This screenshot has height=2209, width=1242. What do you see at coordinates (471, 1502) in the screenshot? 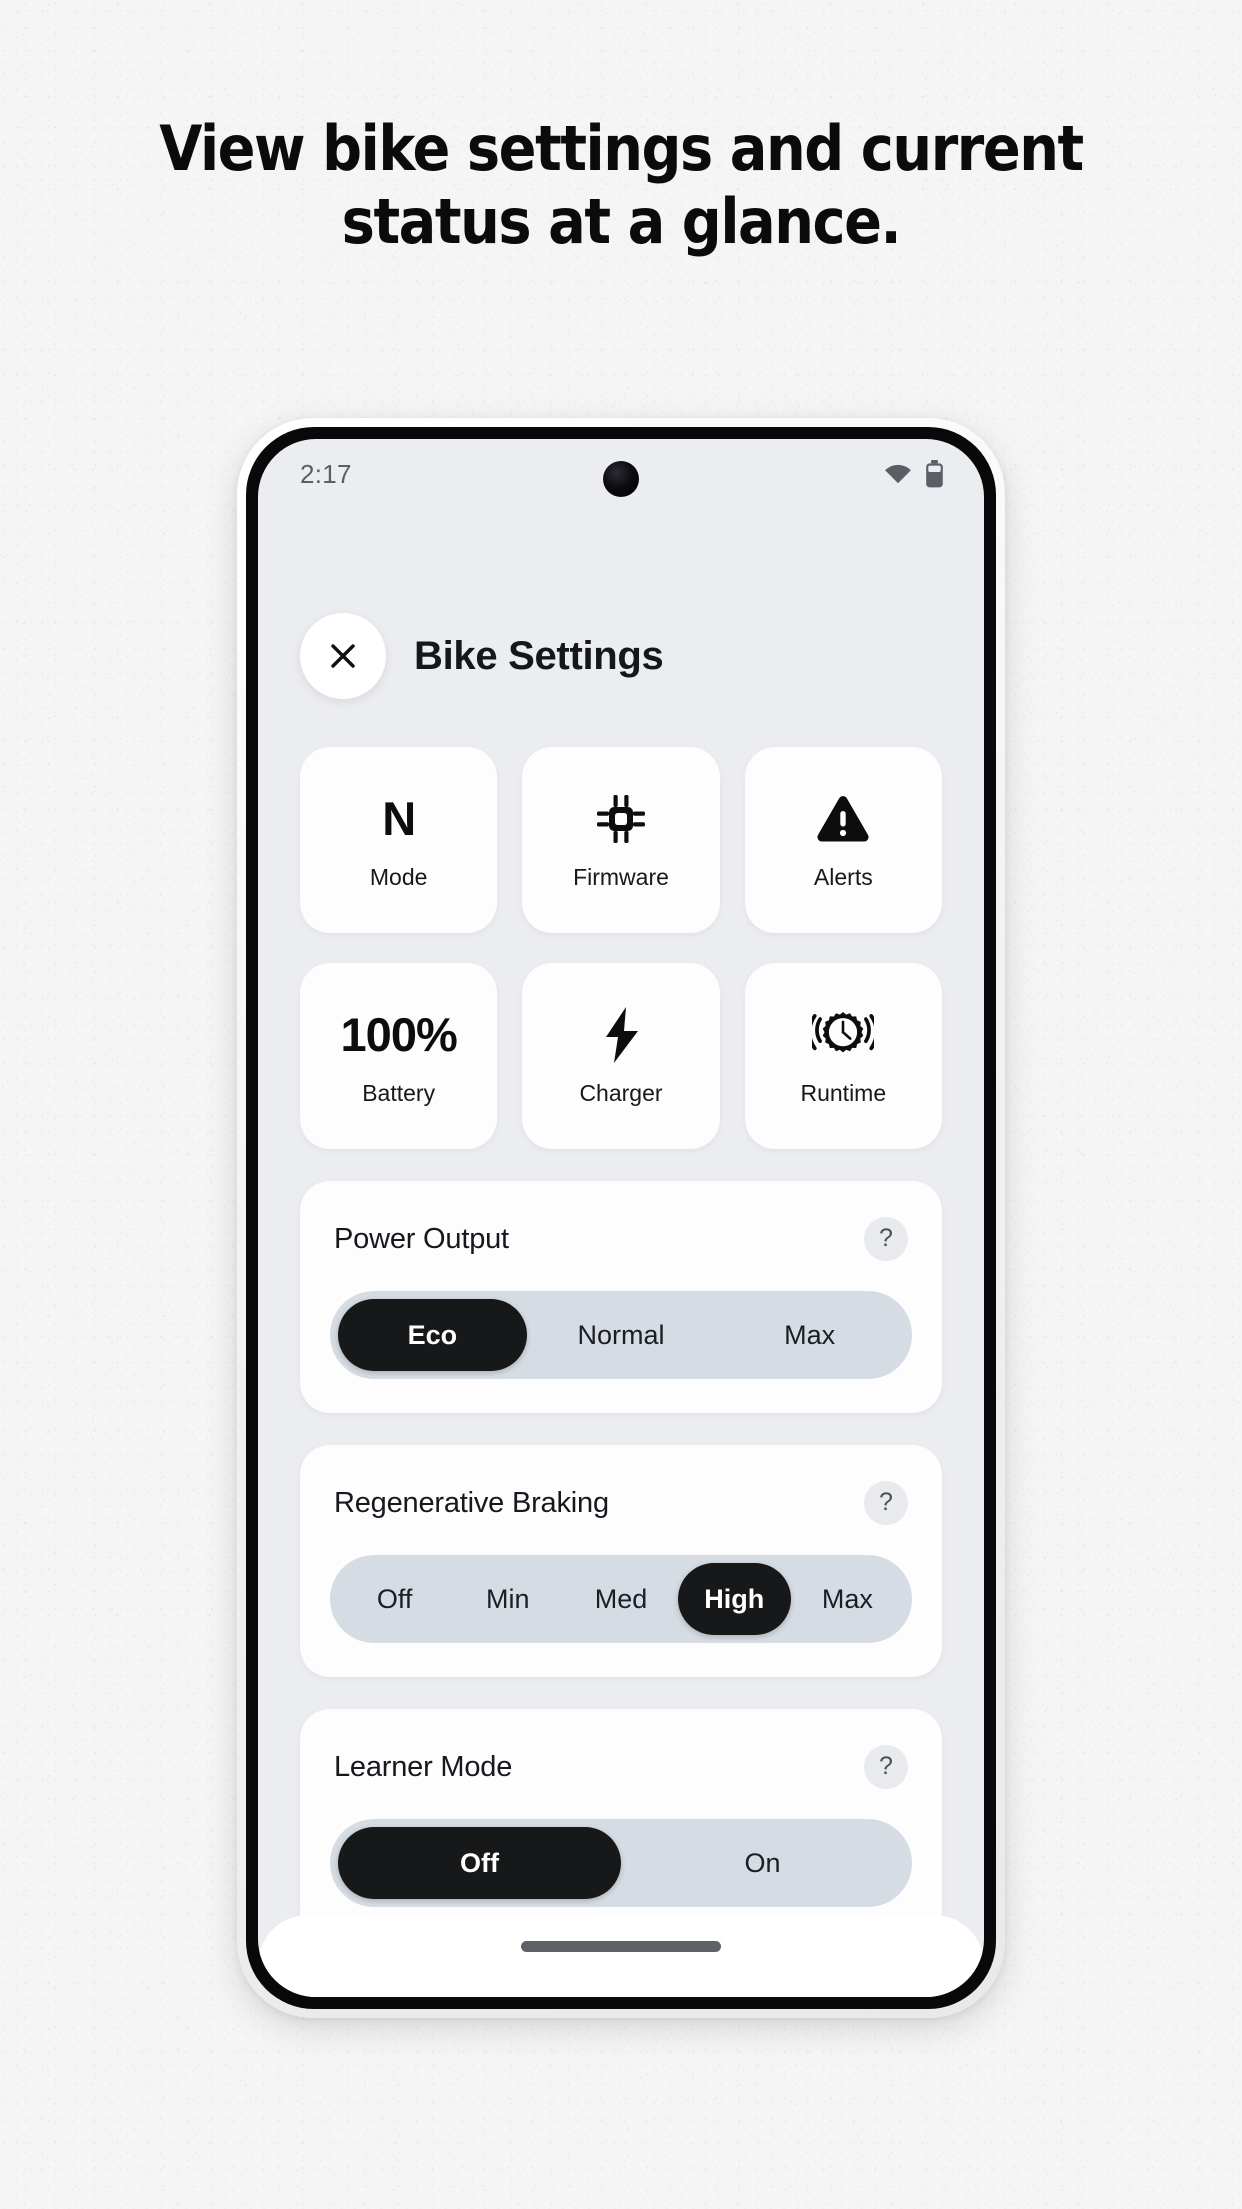
I see `setting-title-regenerative-braking: Regenerative Braking` at bounding box center [471, 1502].